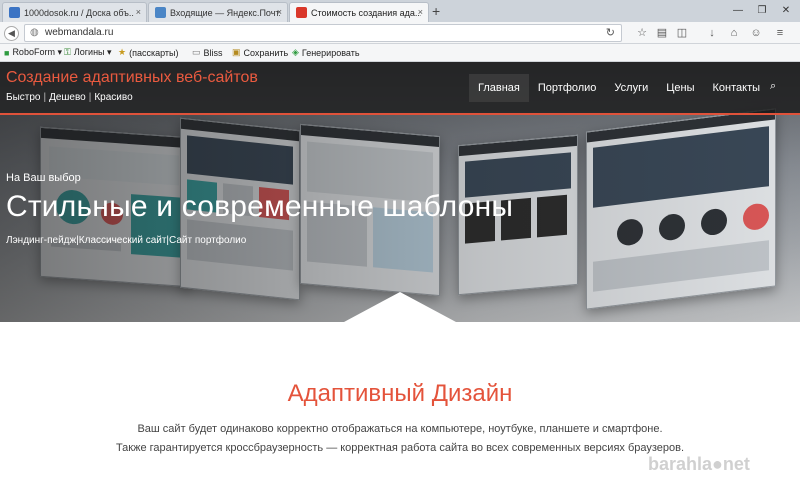  I want to click on bookmark-generate: ◈ Генерировать, so click(326, 52).